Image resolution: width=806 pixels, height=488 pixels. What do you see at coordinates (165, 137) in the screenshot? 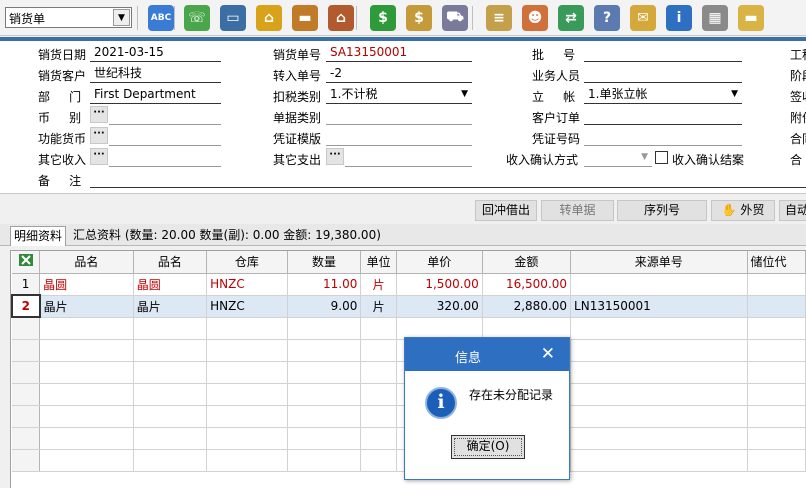
I see `func-currency-field` at bounding box center [165, 137].